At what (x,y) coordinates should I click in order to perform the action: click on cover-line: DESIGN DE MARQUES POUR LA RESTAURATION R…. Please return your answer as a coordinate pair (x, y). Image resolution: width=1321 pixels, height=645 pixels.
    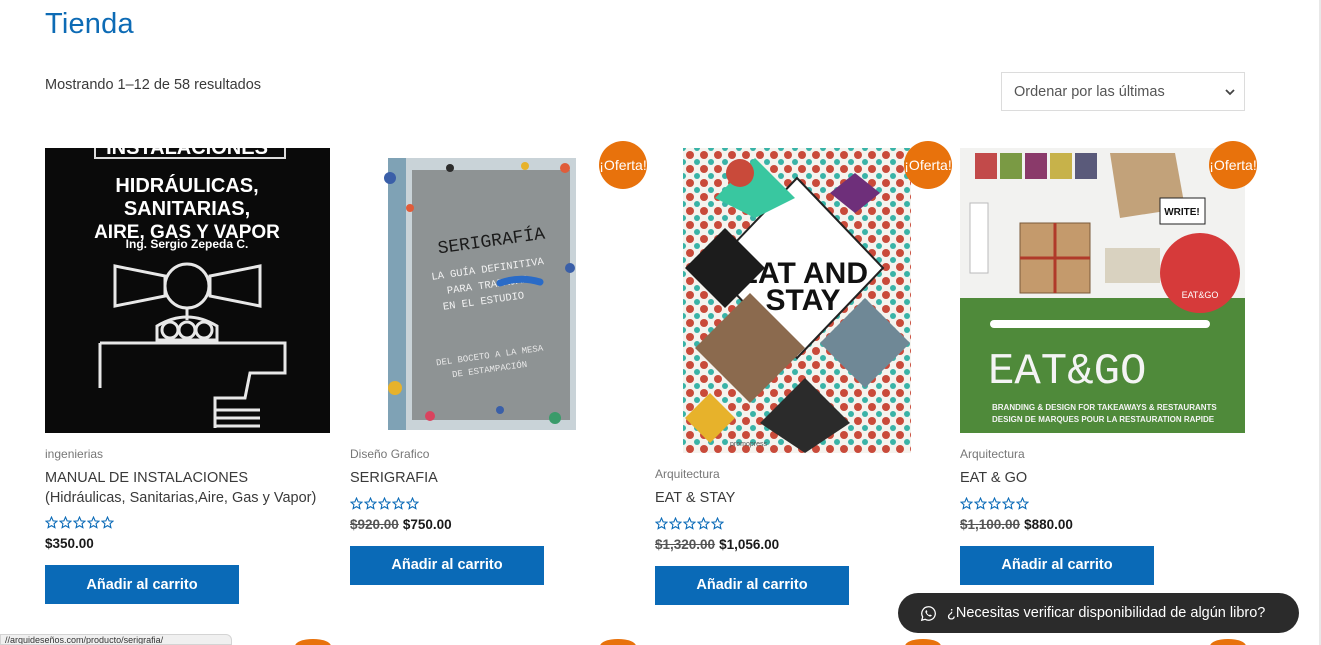
    Looking at the image, I should click on (1103, 419).